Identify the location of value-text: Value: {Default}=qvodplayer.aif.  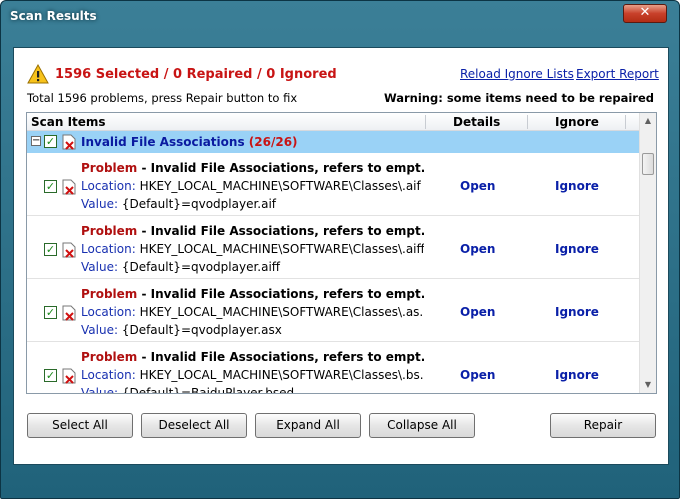
(179, 204).